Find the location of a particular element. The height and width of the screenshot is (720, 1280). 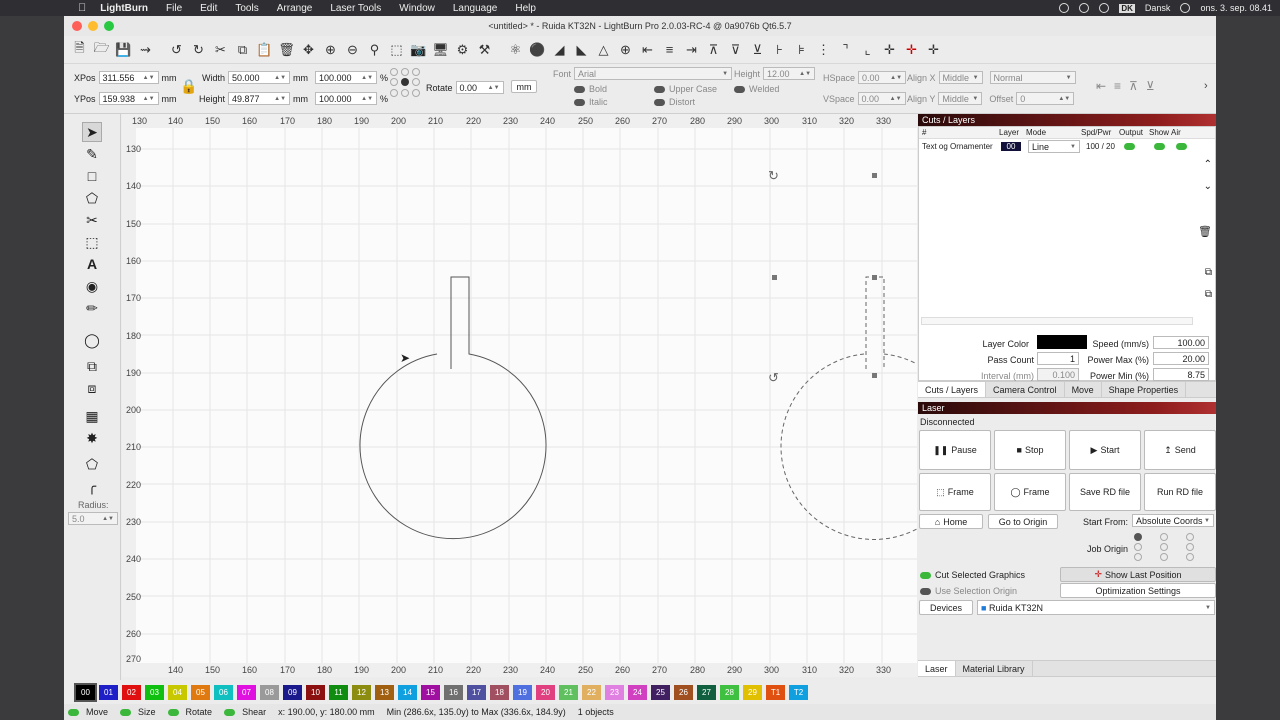

size-toggle: Size is located at coordinates (138, 712).